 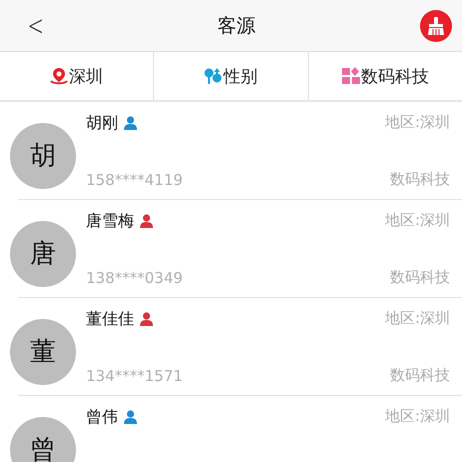 I want to click on back-button: <, so click(x=35, y=25).